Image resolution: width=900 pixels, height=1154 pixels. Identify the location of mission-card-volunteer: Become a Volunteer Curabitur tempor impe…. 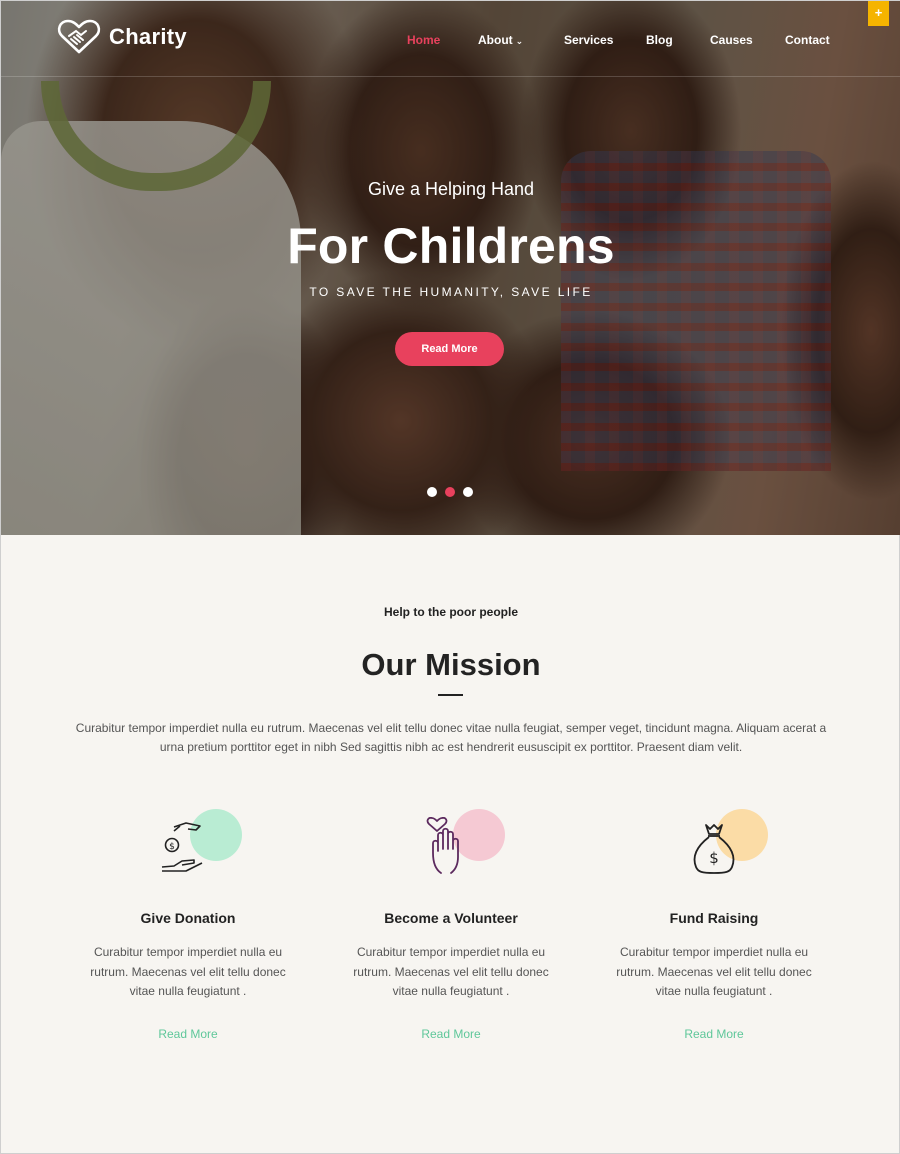
(451, 924).